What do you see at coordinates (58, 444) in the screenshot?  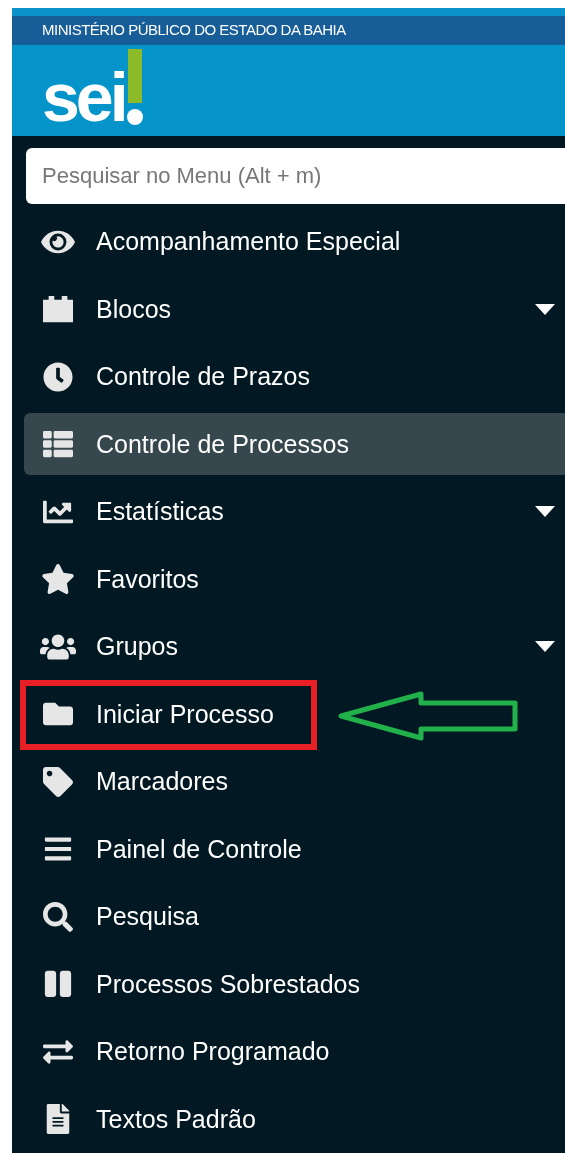 I see `list-icon` at bounding box center [58, 444].